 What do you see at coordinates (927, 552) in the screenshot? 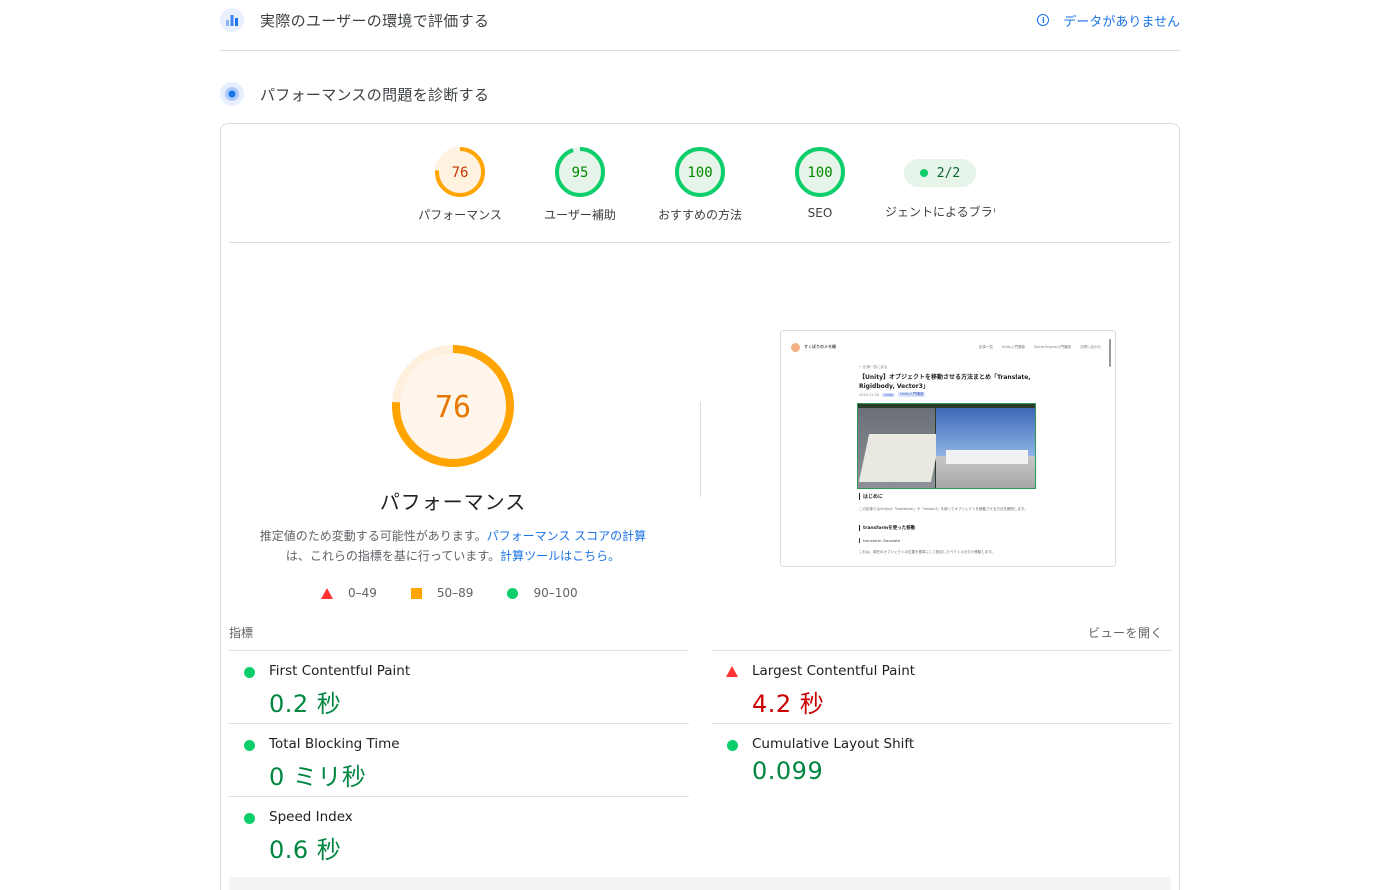
I see `shot-paragraph-2: これは、現在のオブジェクトの位置を基準にして指定したベクトル分だけ移動します。` at bounding box center [927, 552].